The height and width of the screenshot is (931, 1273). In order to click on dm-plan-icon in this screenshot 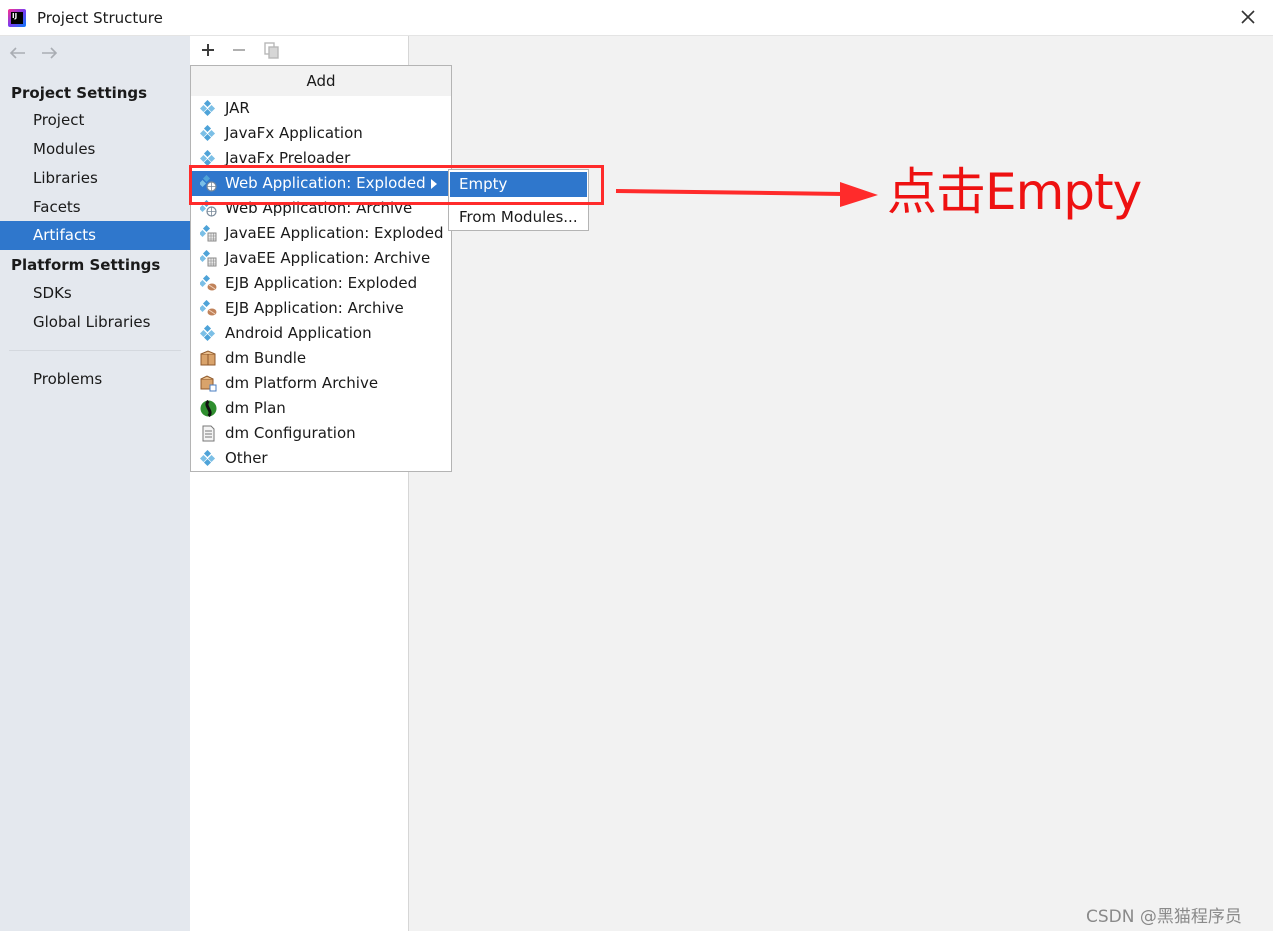, I will do `click(208, 408)`.